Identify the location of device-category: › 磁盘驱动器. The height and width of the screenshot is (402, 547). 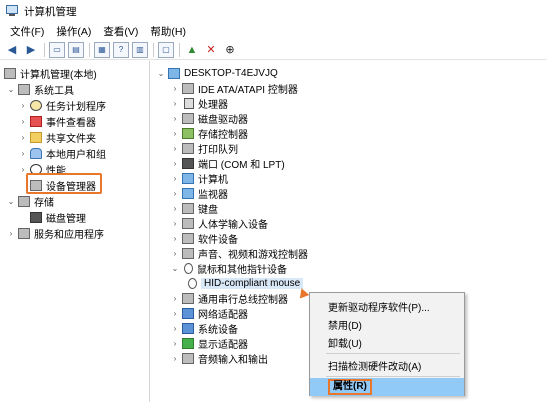
(209, 118).